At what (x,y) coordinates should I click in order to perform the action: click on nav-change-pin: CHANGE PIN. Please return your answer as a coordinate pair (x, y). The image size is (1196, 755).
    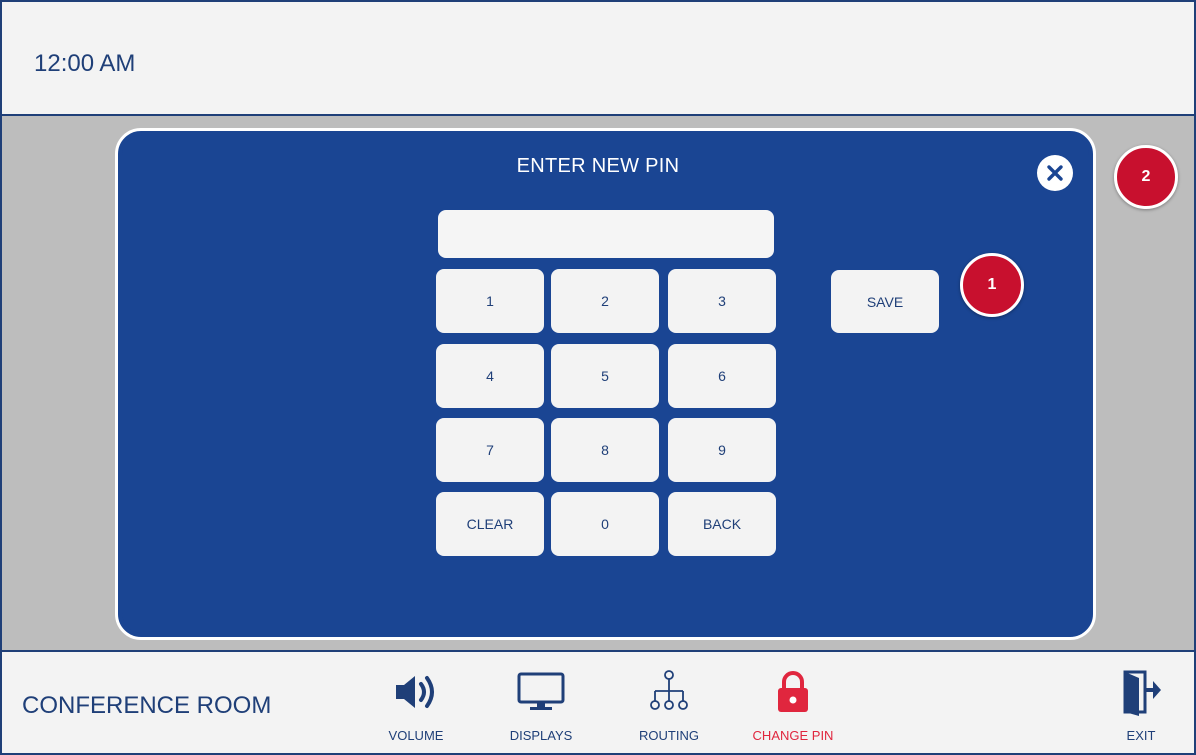
    Looking at the image, I should click on (793, 708).